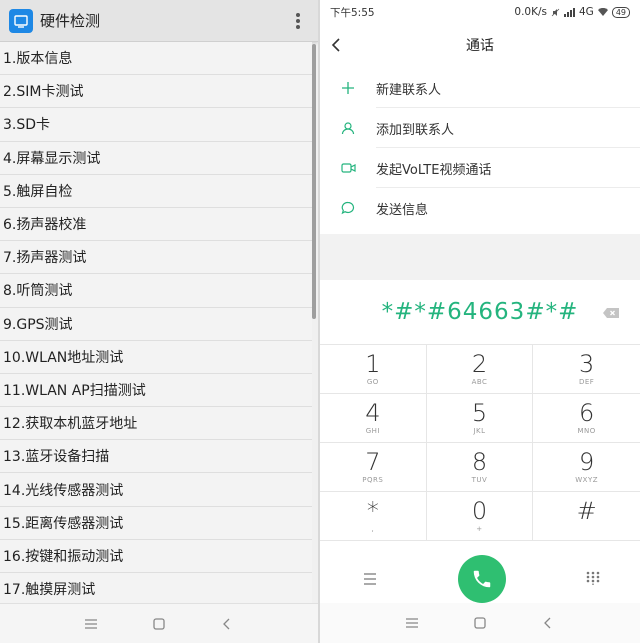  I want to click on dialer-menu-icon, so click(370, 579).